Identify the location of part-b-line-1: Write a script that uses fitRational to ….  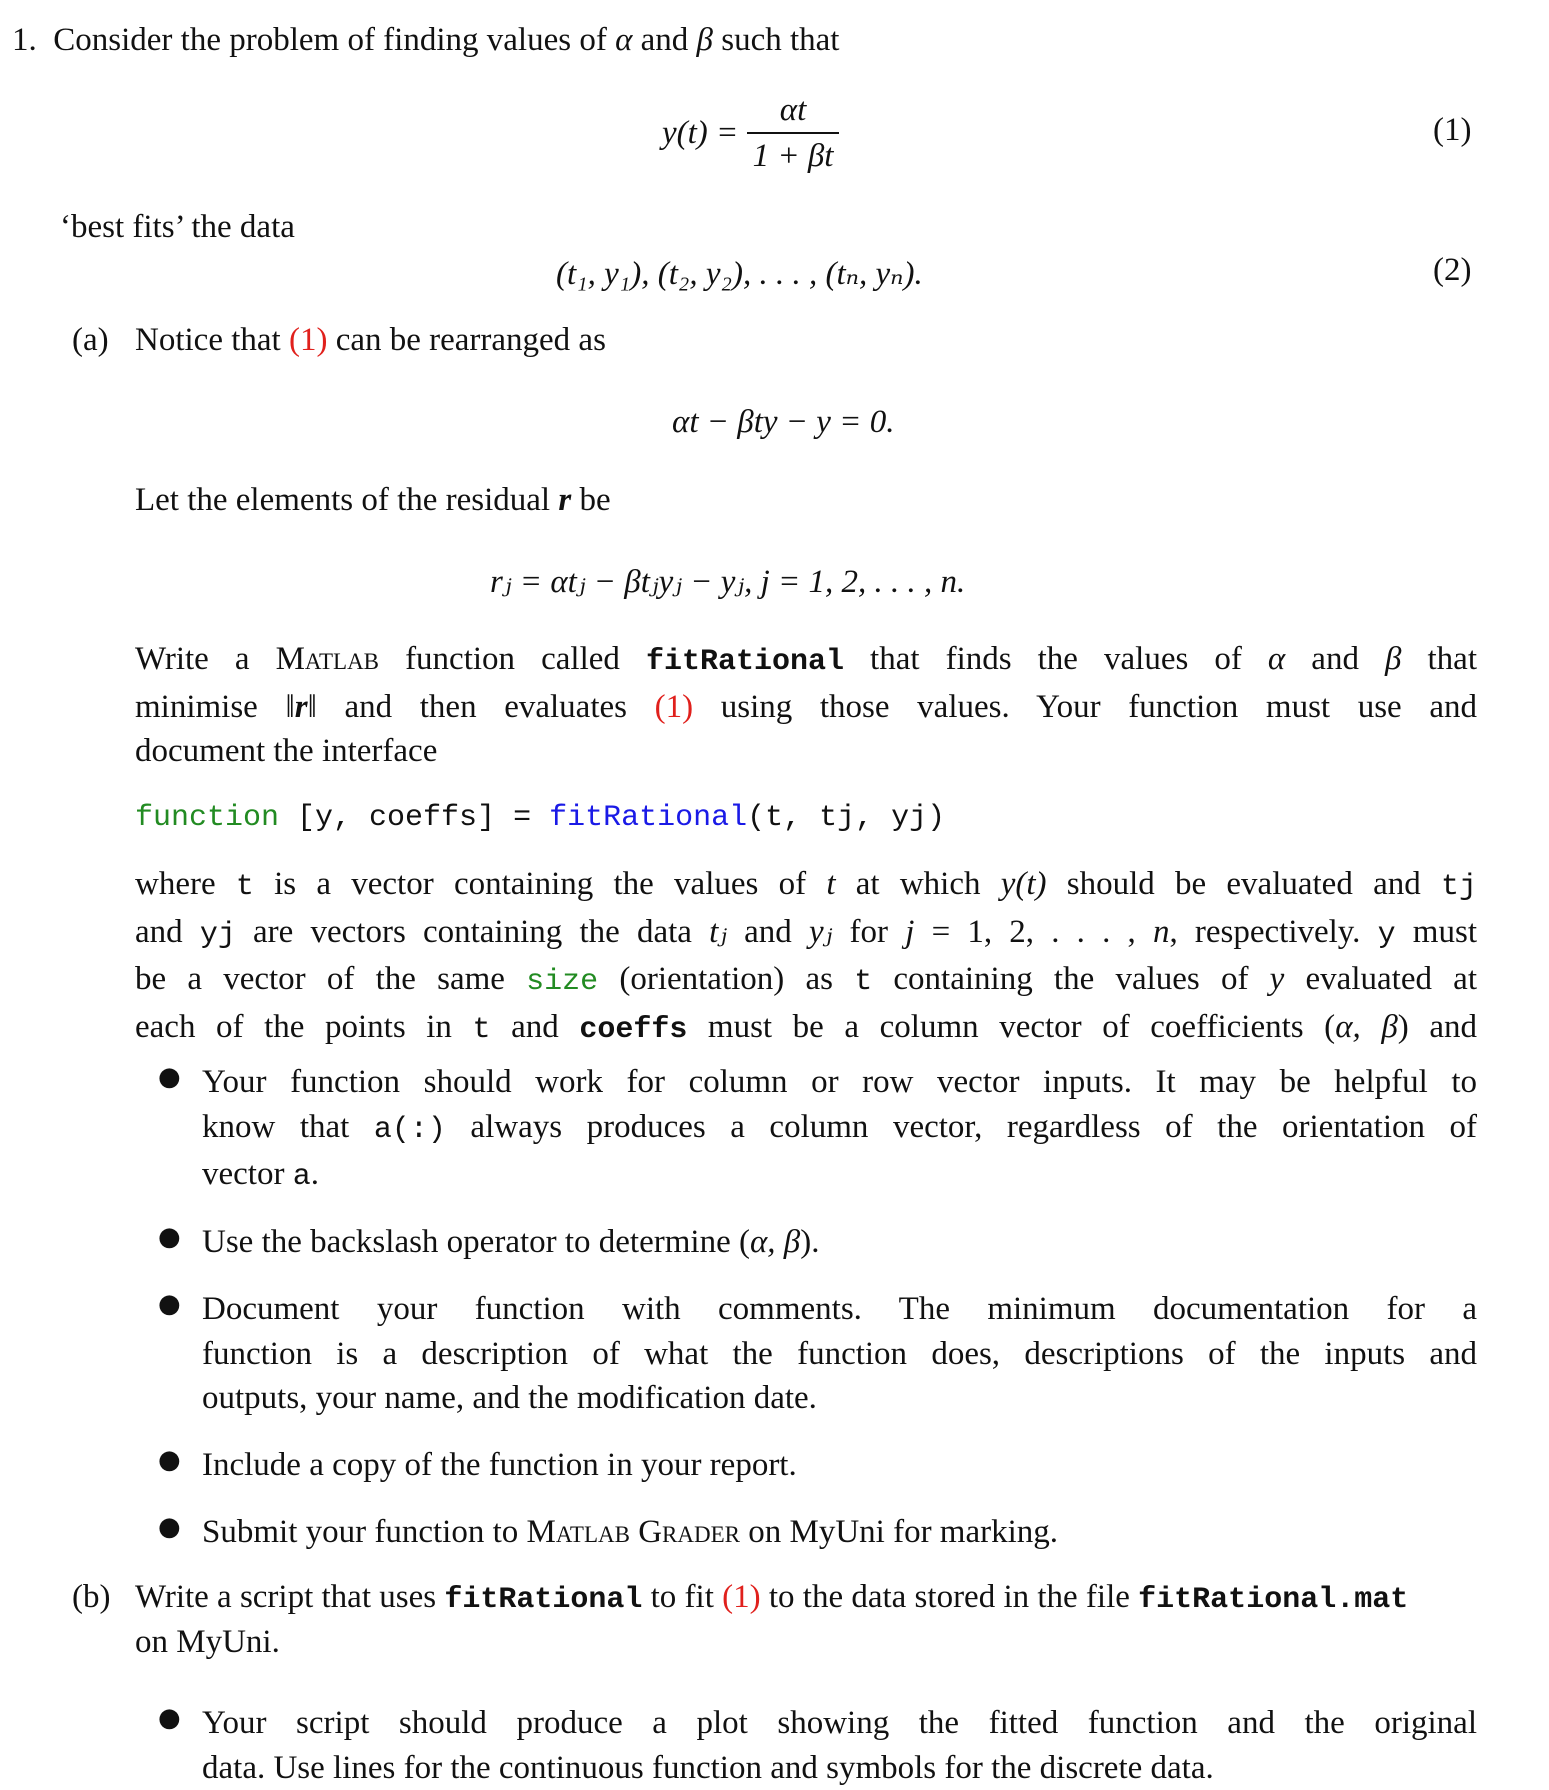
(772, 1598).